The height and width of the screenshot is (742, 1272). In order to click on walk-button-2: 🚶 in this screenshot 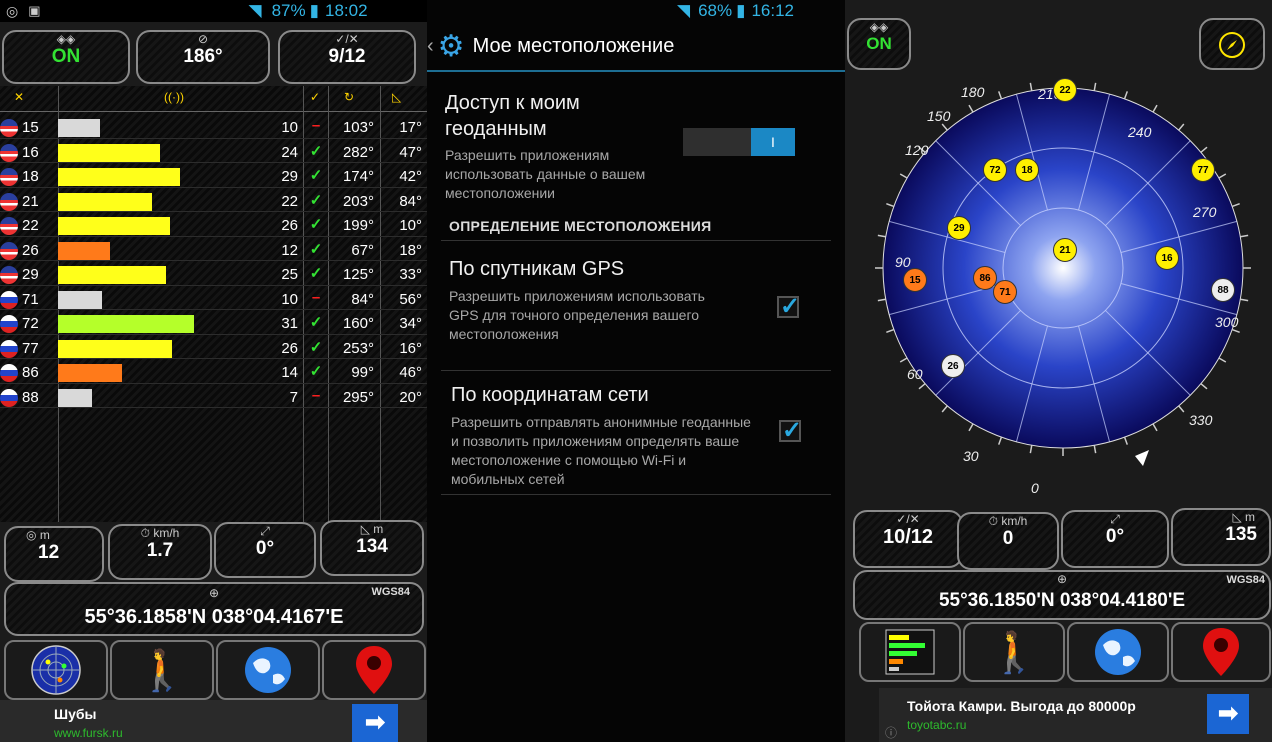, I will do `click(1014, 652)`.